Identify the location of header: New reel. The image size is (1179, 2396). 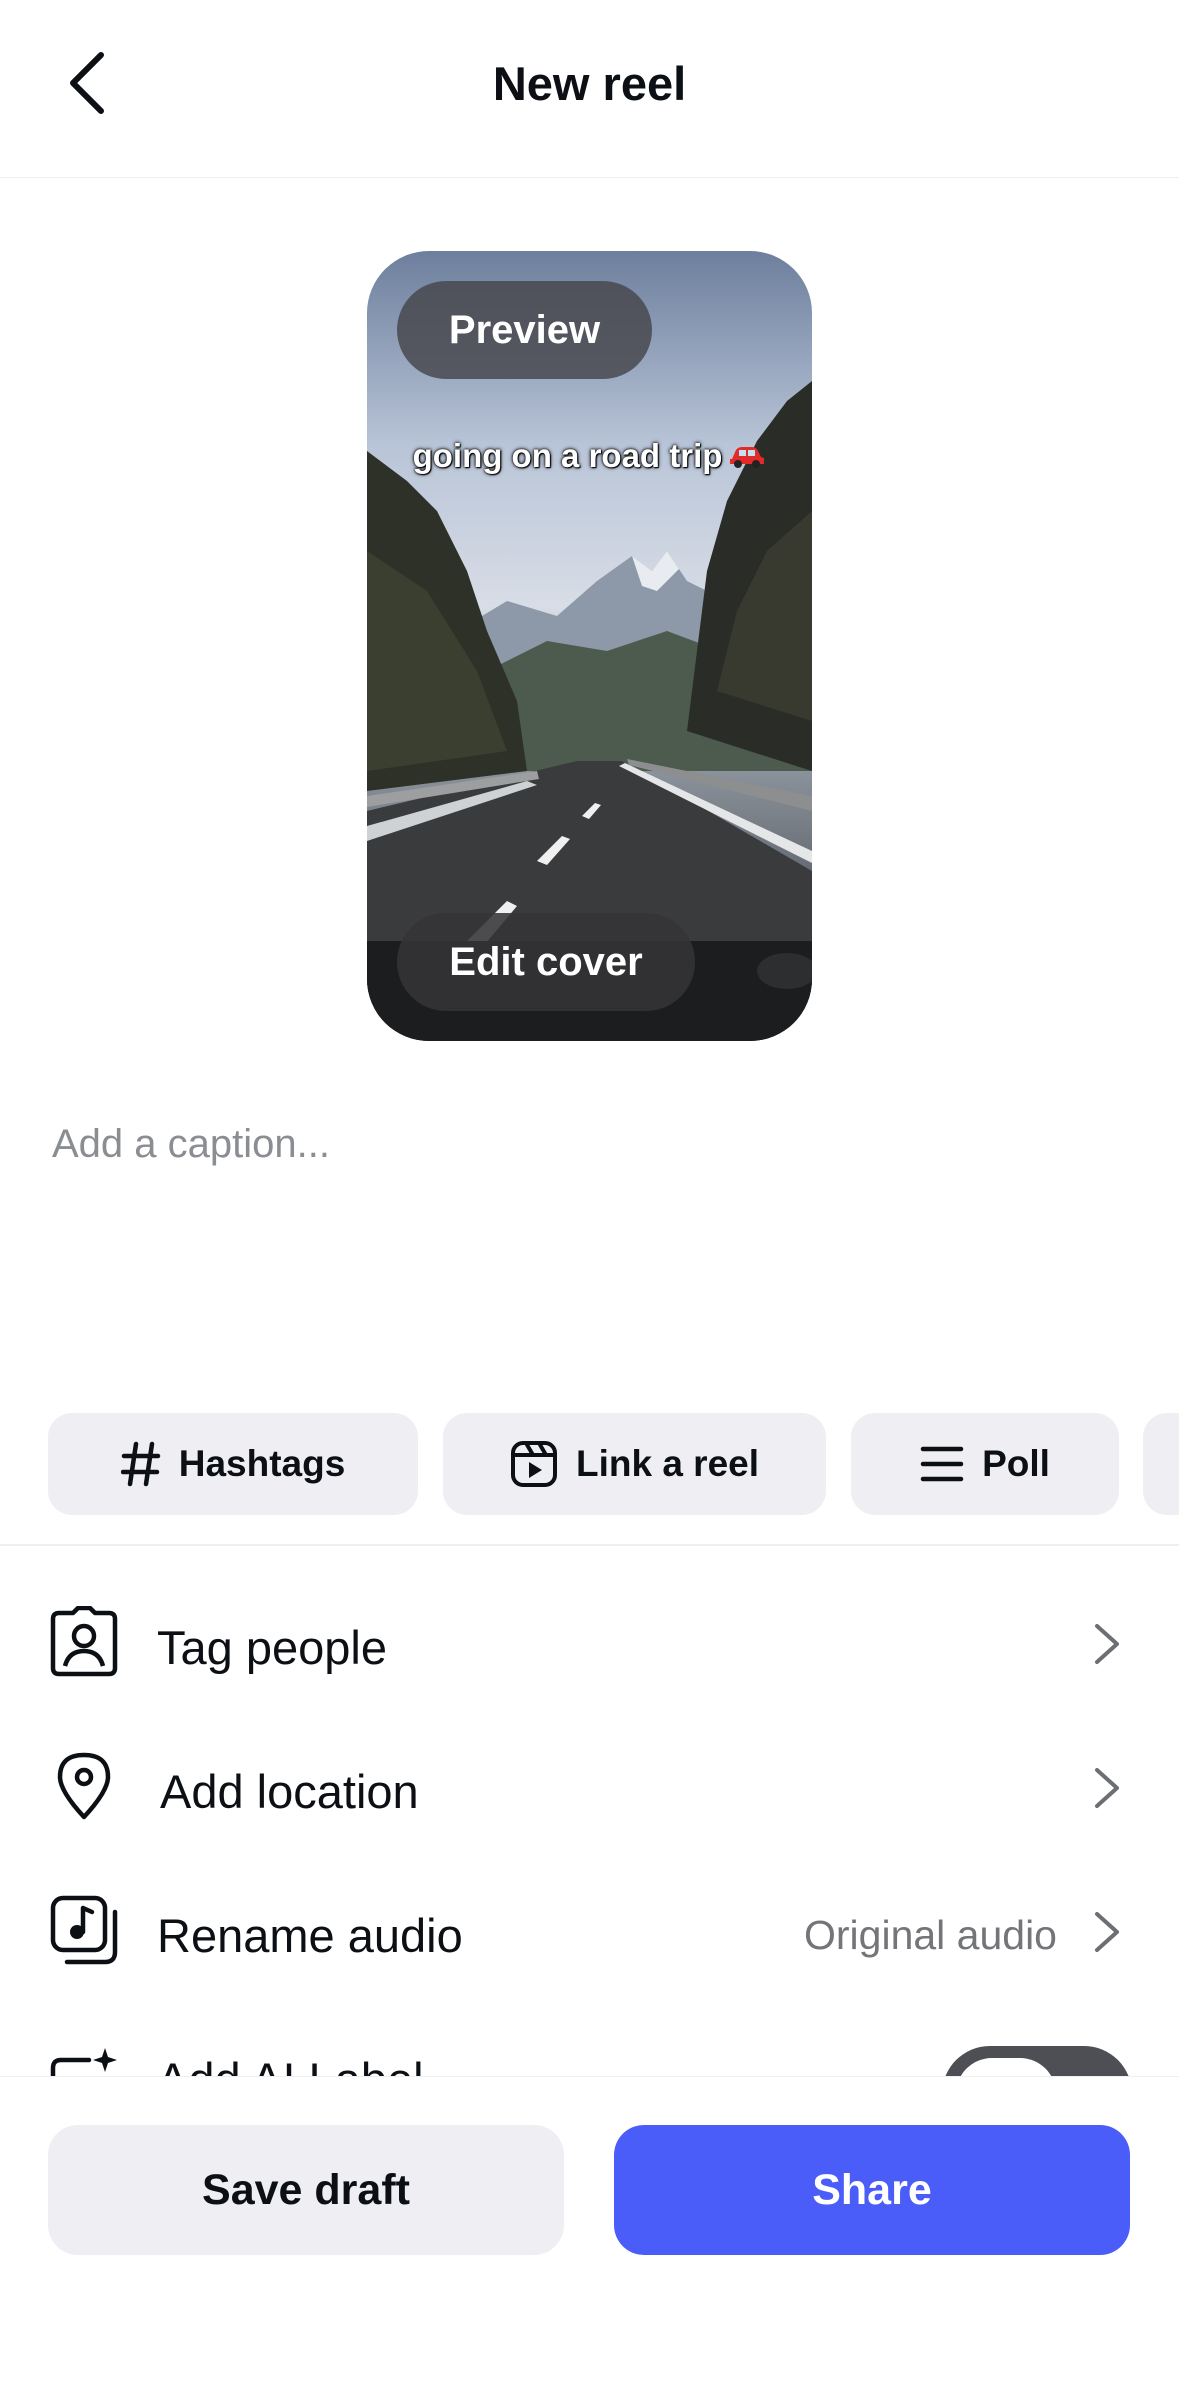
(589, 89).